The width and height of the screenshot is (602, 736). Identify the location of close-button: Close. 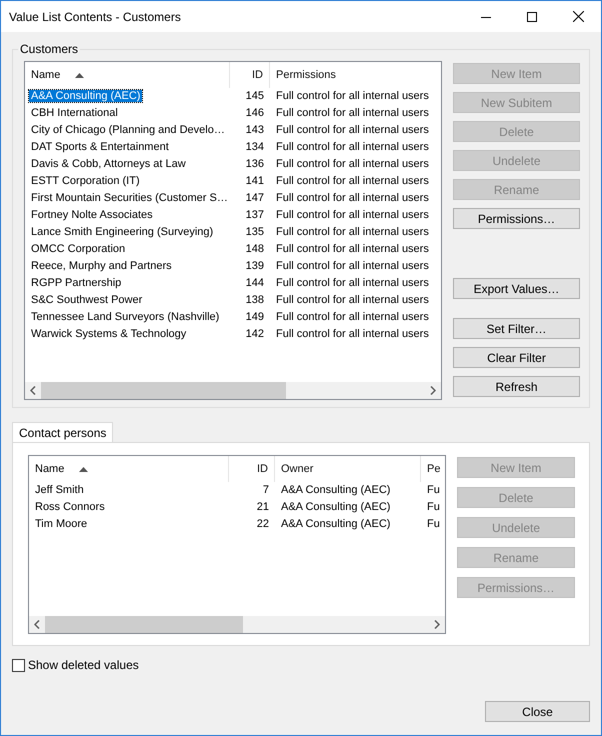
(537, 711).